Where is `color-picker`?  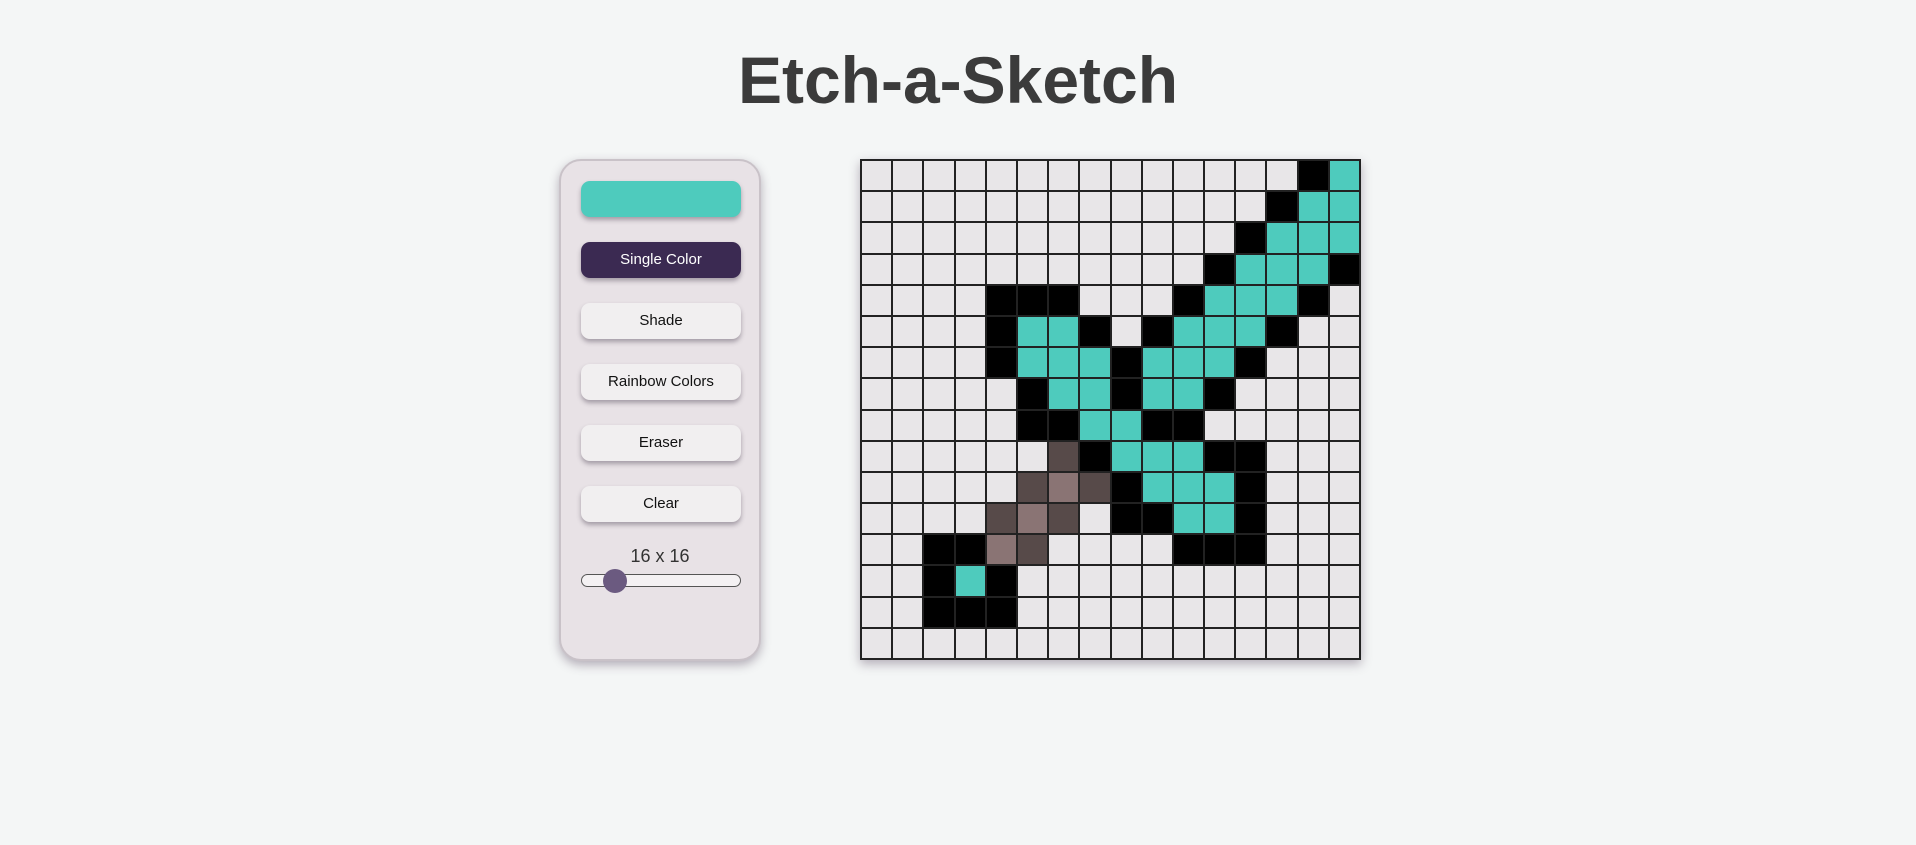
color-picker is located at coordinates (661, 199).